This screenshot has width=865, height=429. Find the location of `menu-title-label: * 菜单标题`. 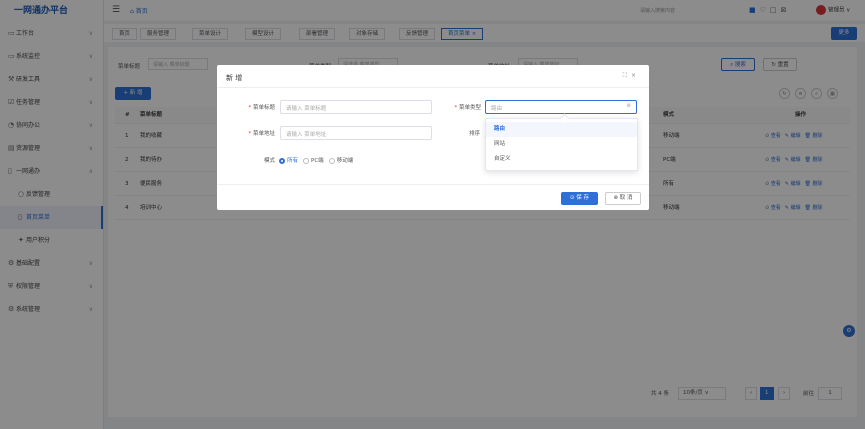

menu-title-label: * 菜单标题 is located at coordinates (261, 108).